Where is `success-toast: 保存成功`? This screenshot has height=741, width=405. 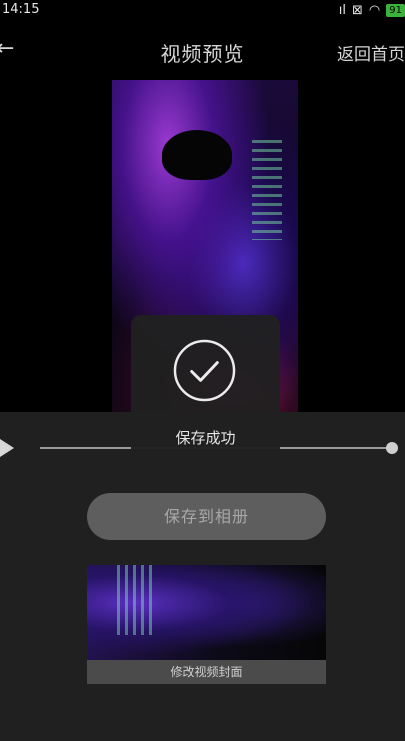 success-toast: 保存成功 is located at coordinates (205, 388).